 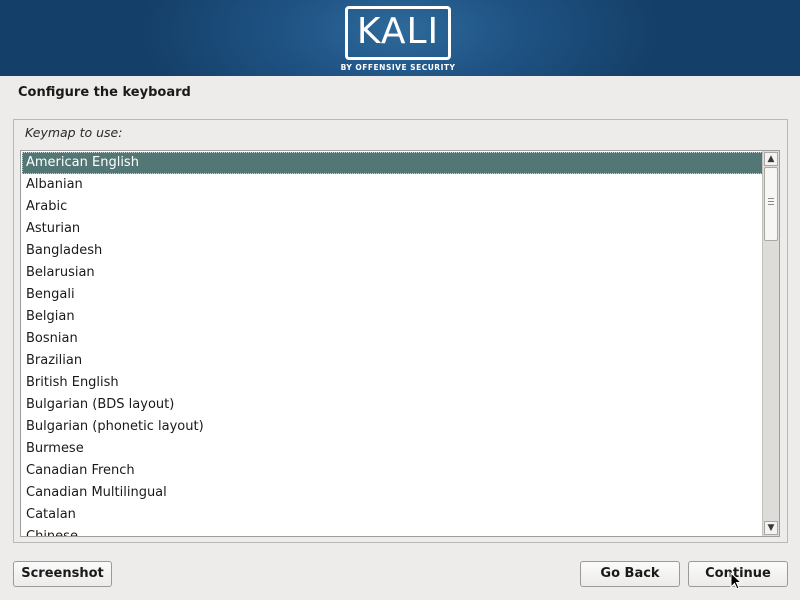 I want to click on keymap-option: Chinese, so click(x=392, y=531).